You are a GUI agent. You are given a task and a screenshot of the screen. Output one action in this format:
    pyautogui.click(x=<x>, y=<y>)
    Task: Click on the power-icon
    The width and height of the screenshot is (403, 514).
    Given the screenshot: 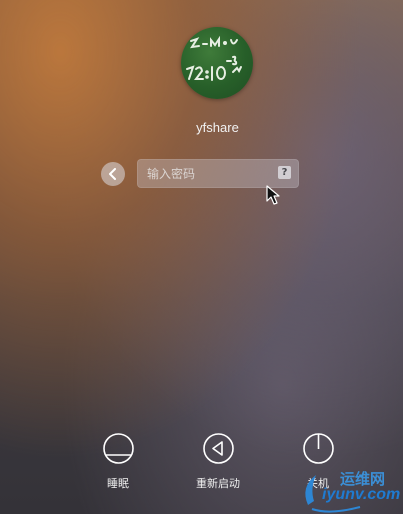 What is the action you would take?
    pyautogui.click(x=318, y=448)
    